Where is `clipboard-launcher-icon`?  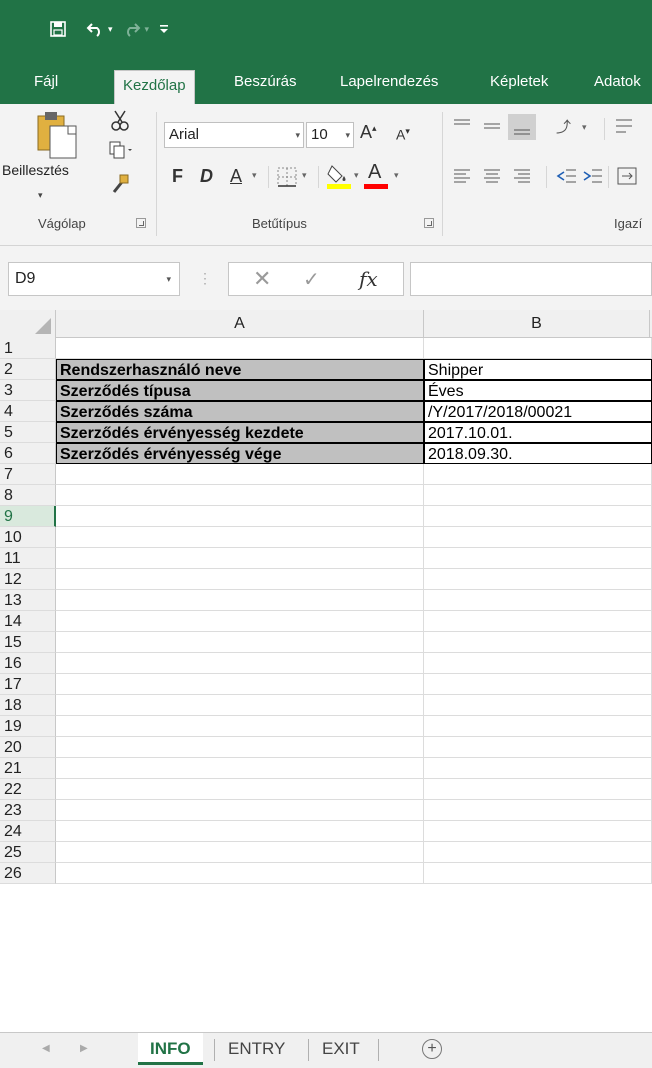 clipboard-launcher-icon is located at coordinates (141, 223).